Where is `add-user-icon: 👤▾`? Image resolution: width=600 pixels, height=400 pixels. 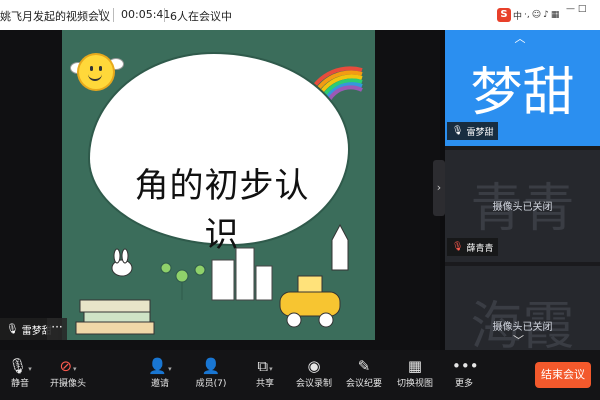 add-user-icon: 👤▾ is located at coordinates (160, 366).